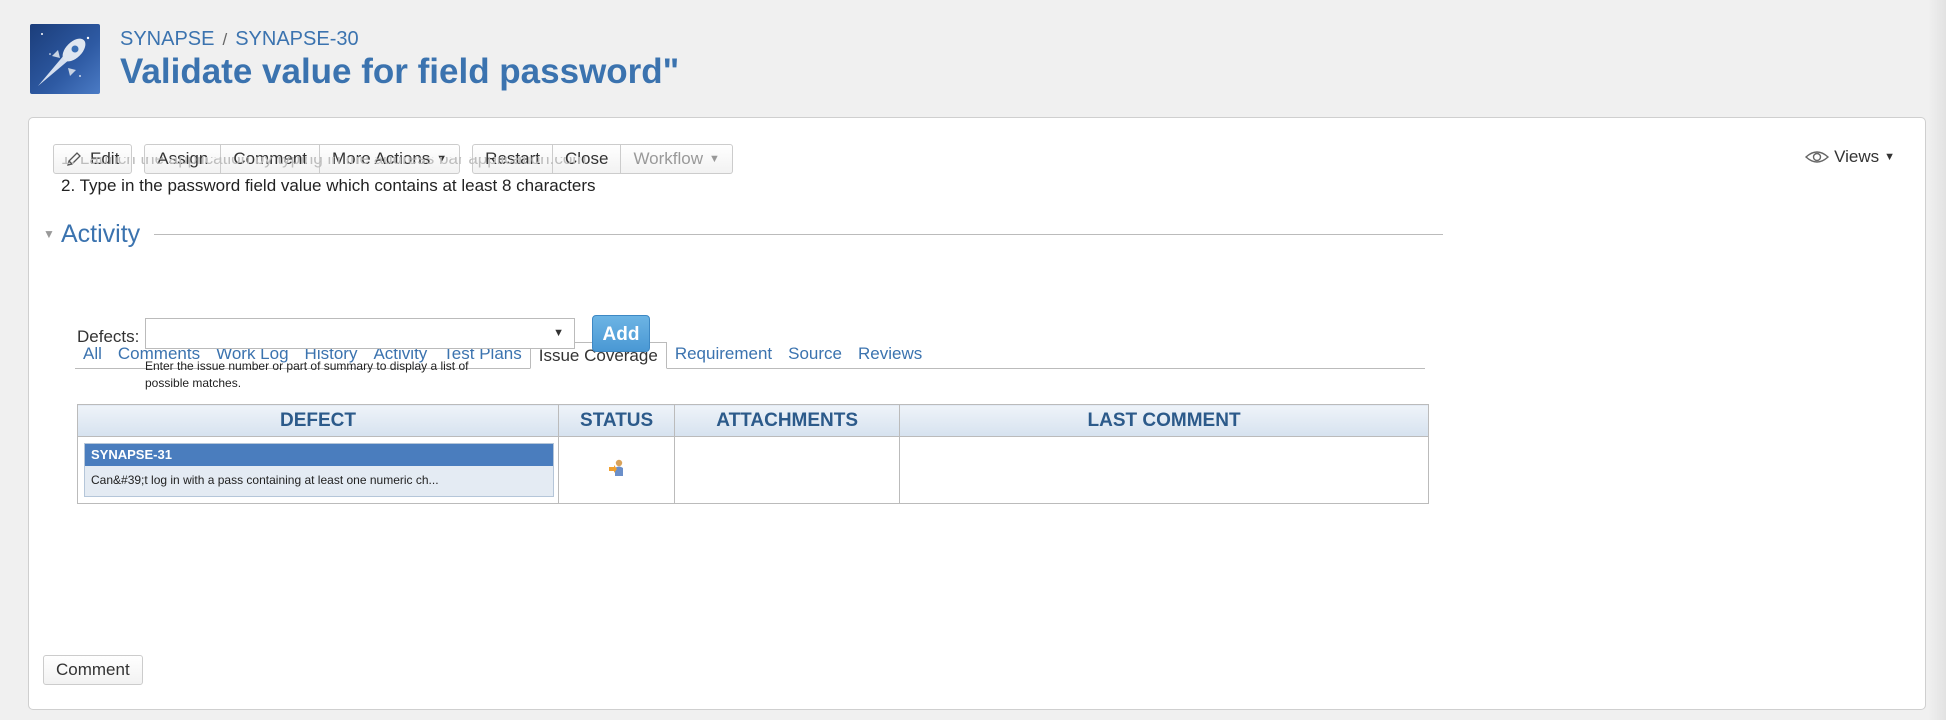 The height and width of the screenshot is (720, 1946). What do you see at coordinates (621, 333) in the screenshot?
I see `add-defect-button: Add` at bounding box center [621, 333].